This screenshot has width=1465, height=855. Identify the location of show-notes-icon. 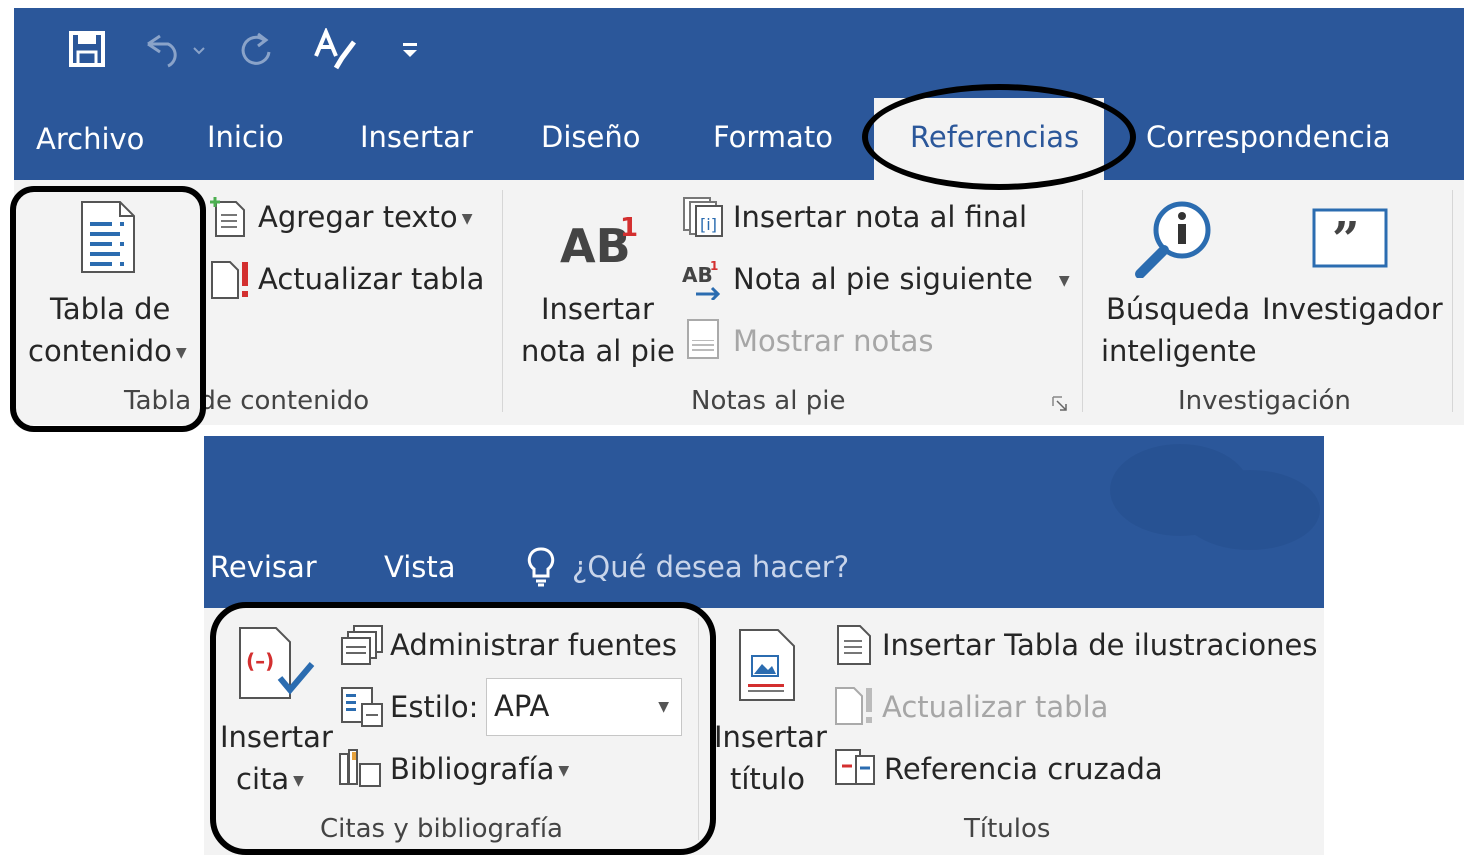
(703, 339).